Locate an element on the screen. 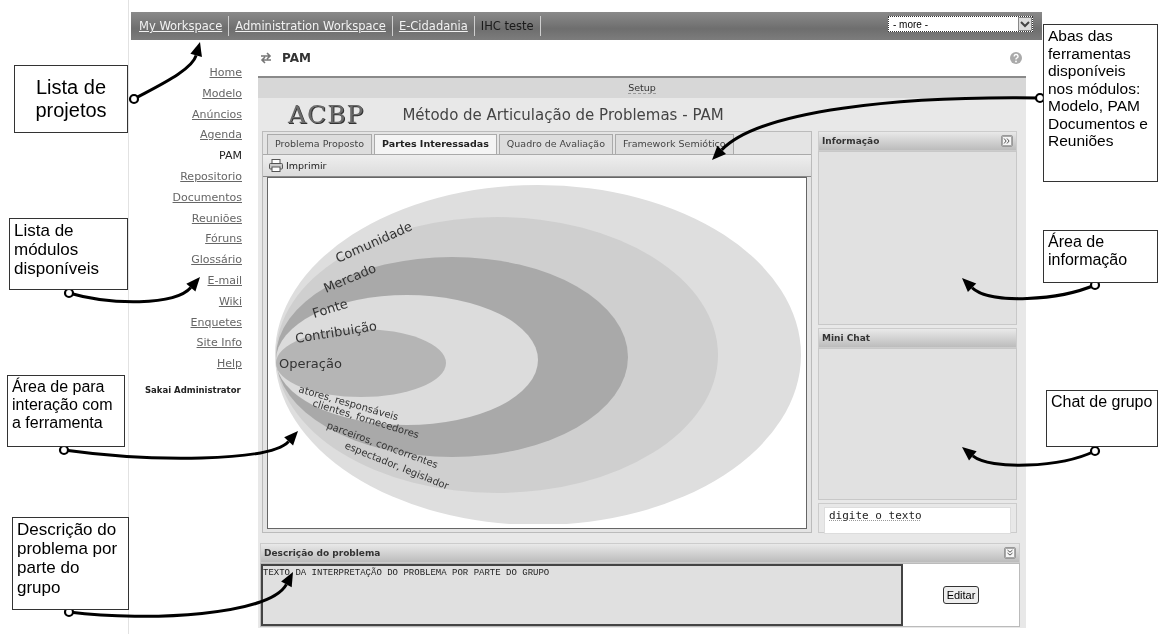 The height and width of the screenshot is (634, 1158). tool-link: Wiki is located at coordinates (230, 302).